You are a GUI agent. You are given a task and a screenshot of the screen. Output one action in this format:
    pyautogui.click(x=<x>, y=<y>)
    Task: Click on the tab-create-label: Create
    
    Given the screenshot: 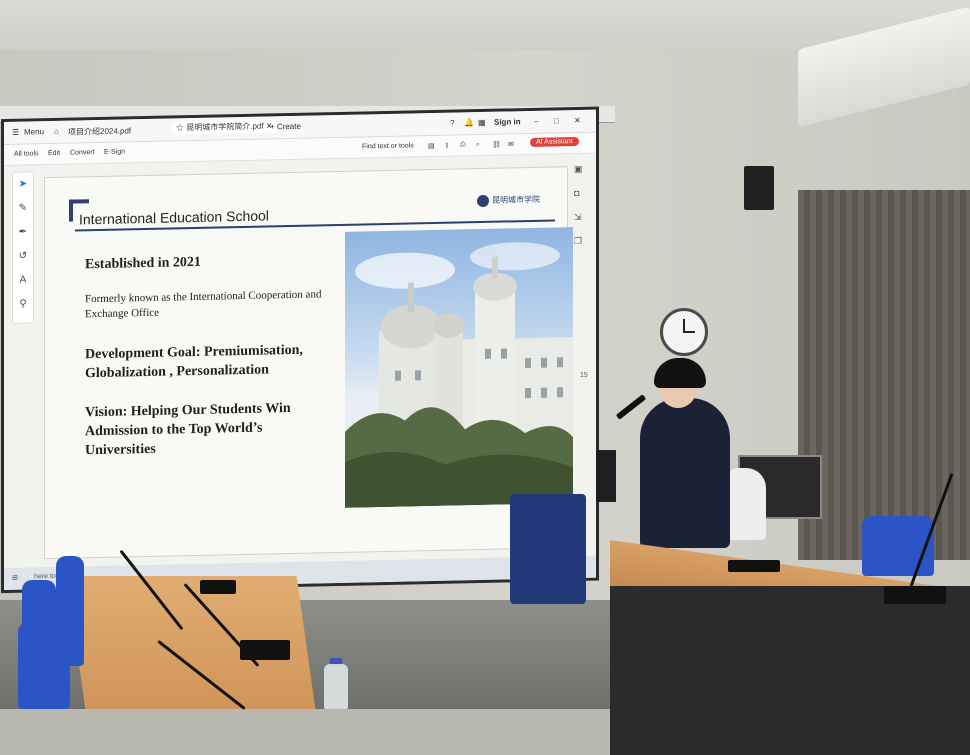 What is the action you would take?
    pyautogui.click(x=288, y=126)
    